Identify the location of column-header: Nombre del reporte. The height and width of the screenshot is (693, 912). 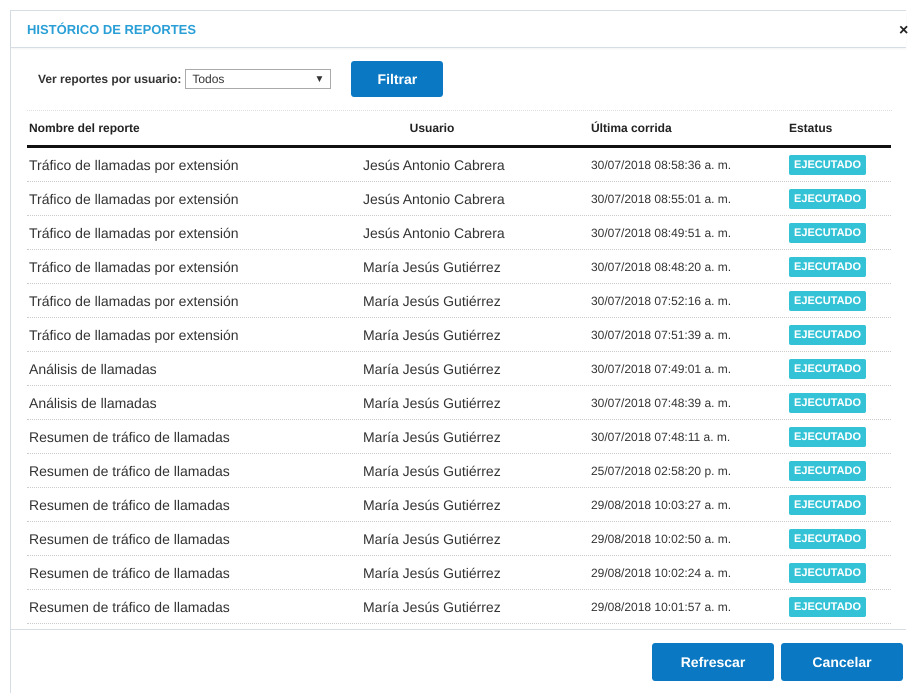
(84, 128).